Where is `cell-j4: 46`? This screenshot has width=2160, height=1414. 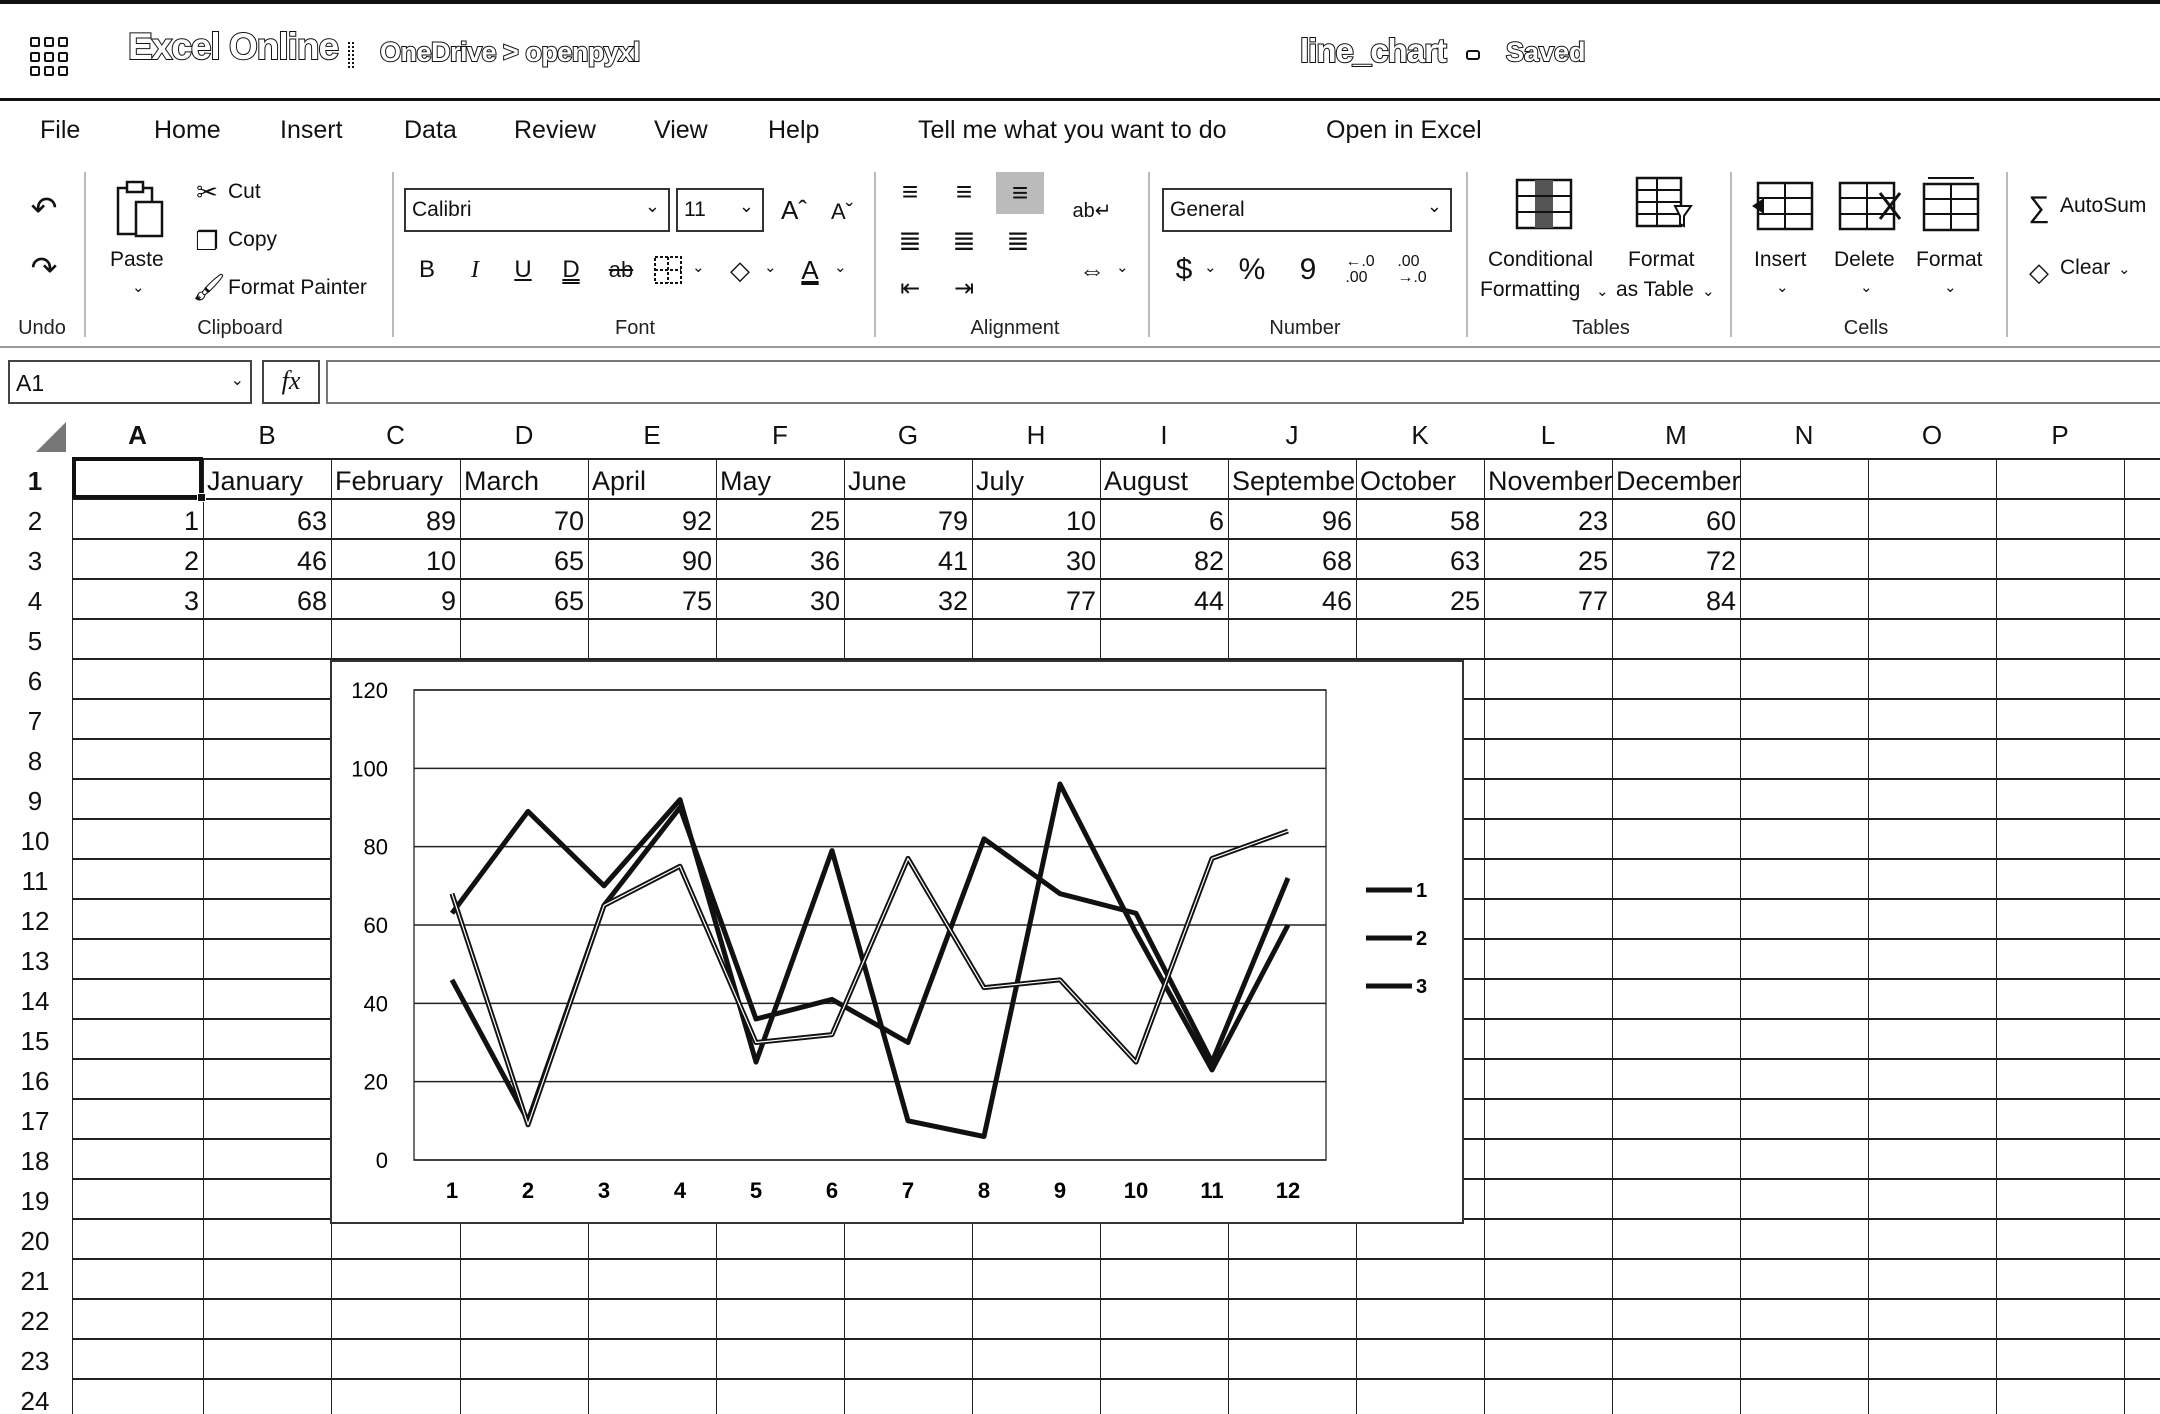 cell-j4: 46 is located at coordinates (1292, 600).